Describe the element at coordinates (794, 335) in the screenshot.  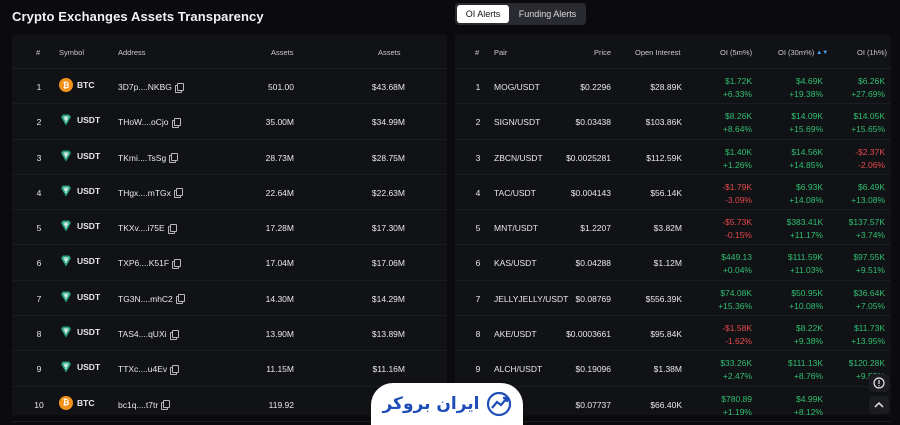
I see `oi-30m-cell: $8.22K +9.38%` at that location.